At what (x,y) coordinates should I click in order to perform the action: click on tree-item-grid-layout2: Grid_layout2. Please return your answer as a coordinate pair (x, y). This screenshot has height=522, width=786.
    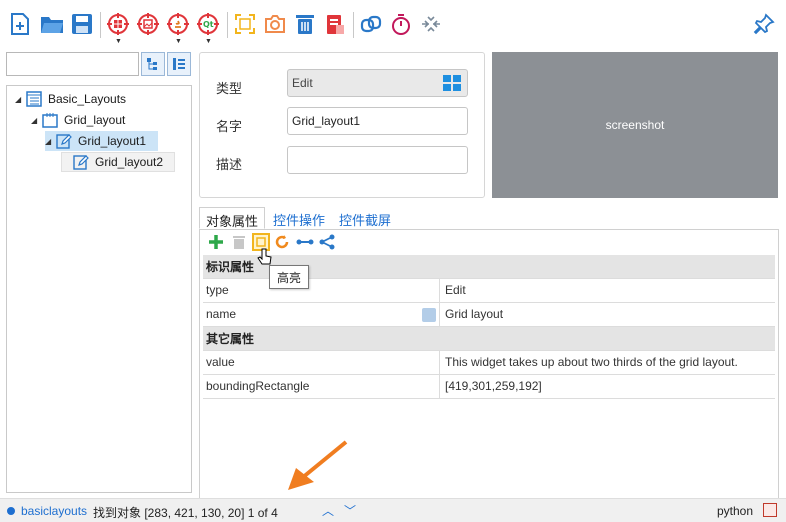
    Looking at the image, I should click on (118, 162).